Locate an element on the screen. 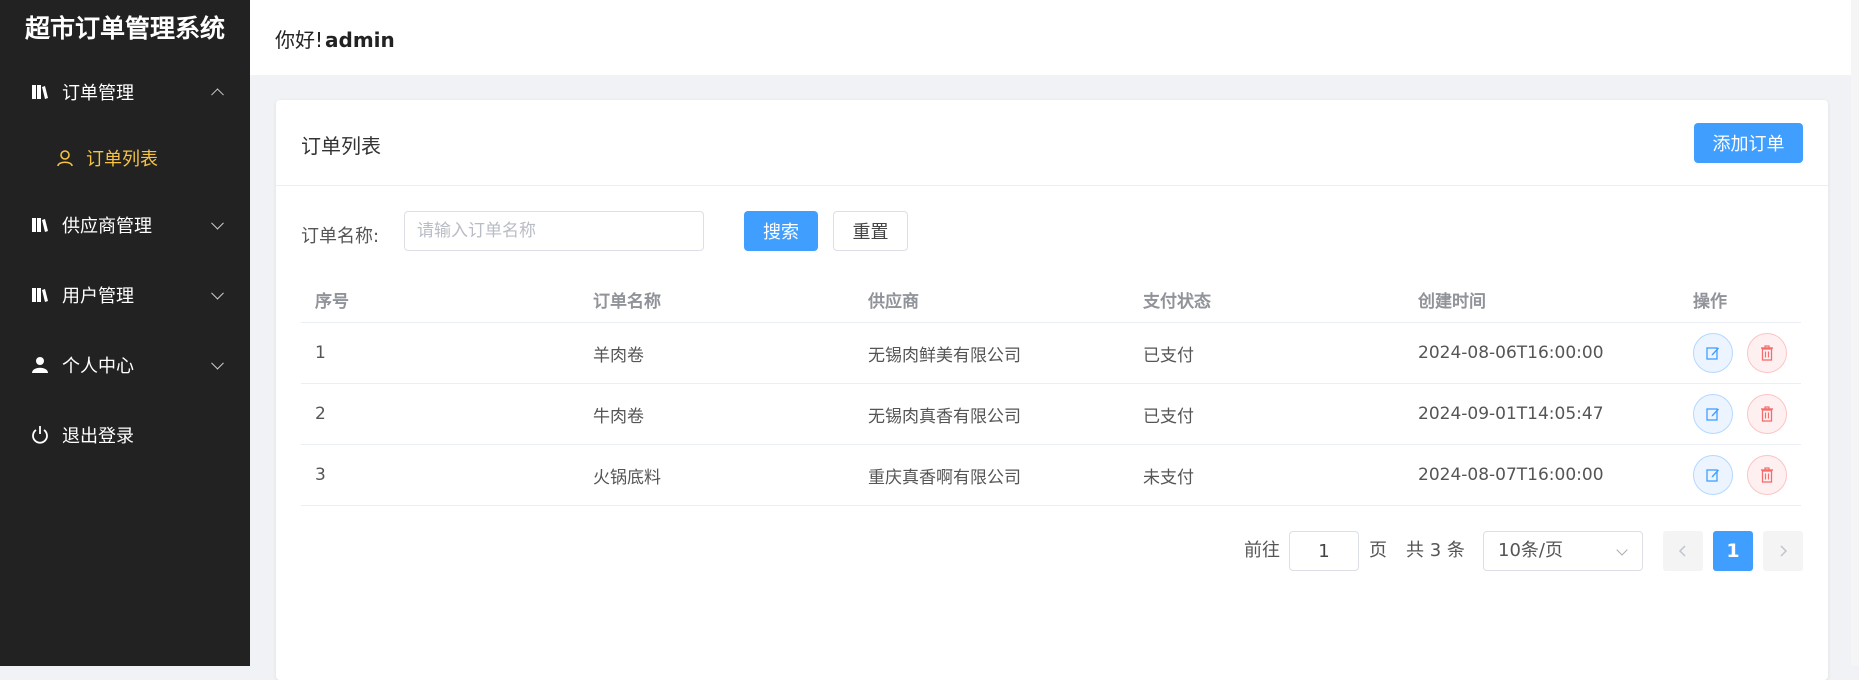 The width and height of the screenshot is (1859, 680). menu-label: 个人中心 is located at coordinates (98, 366).